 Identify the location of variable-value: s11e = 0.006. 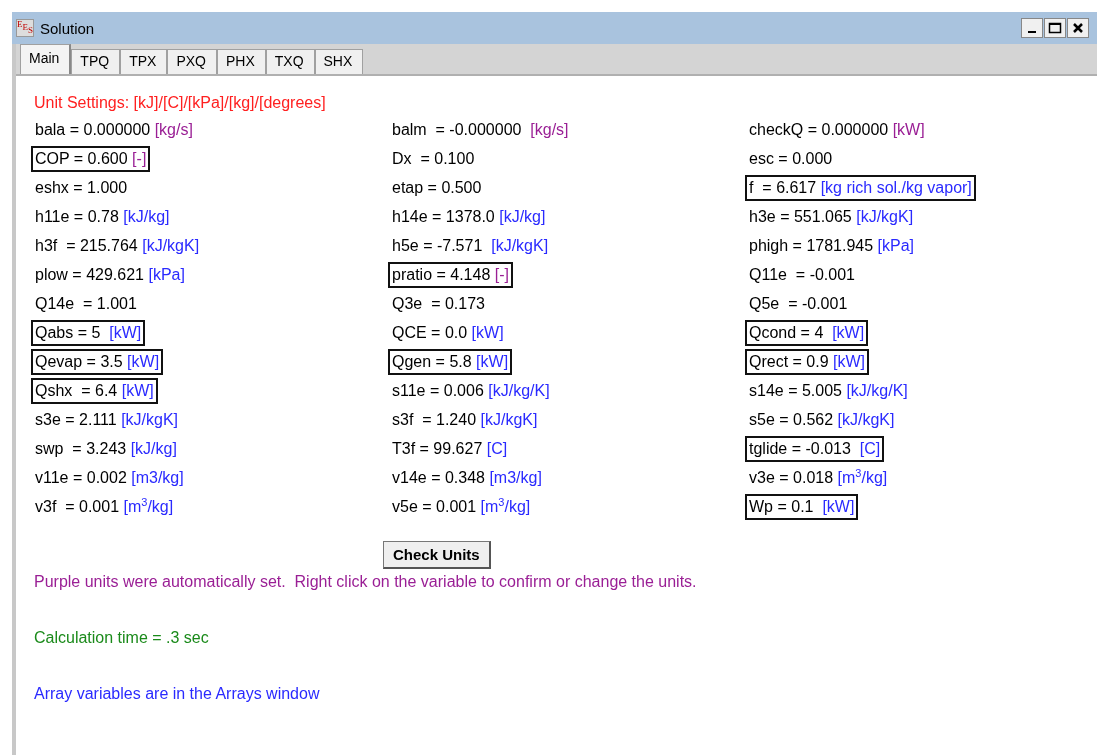
(438, 390).